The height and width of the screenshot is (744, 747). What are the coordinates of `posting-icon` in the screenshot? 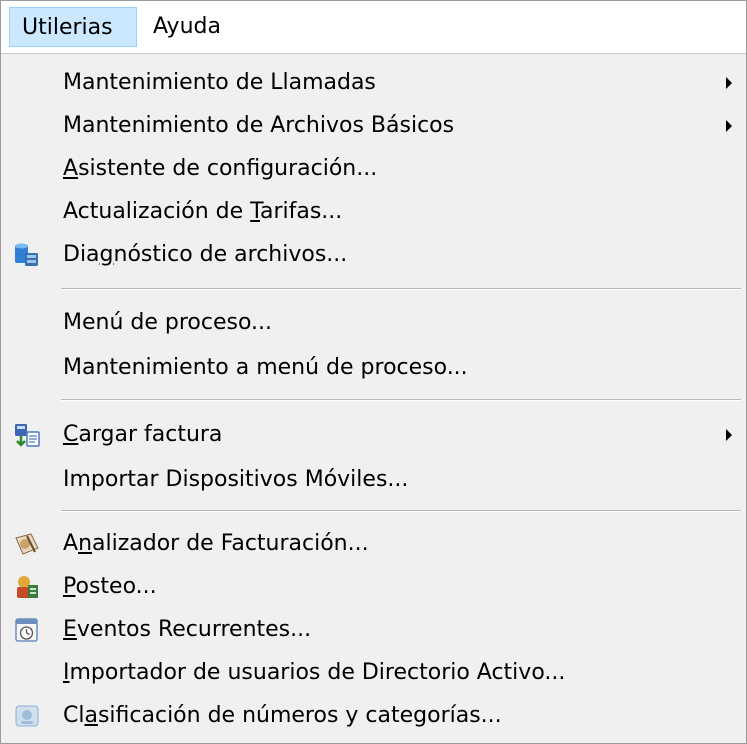 It's located at (27, 587).